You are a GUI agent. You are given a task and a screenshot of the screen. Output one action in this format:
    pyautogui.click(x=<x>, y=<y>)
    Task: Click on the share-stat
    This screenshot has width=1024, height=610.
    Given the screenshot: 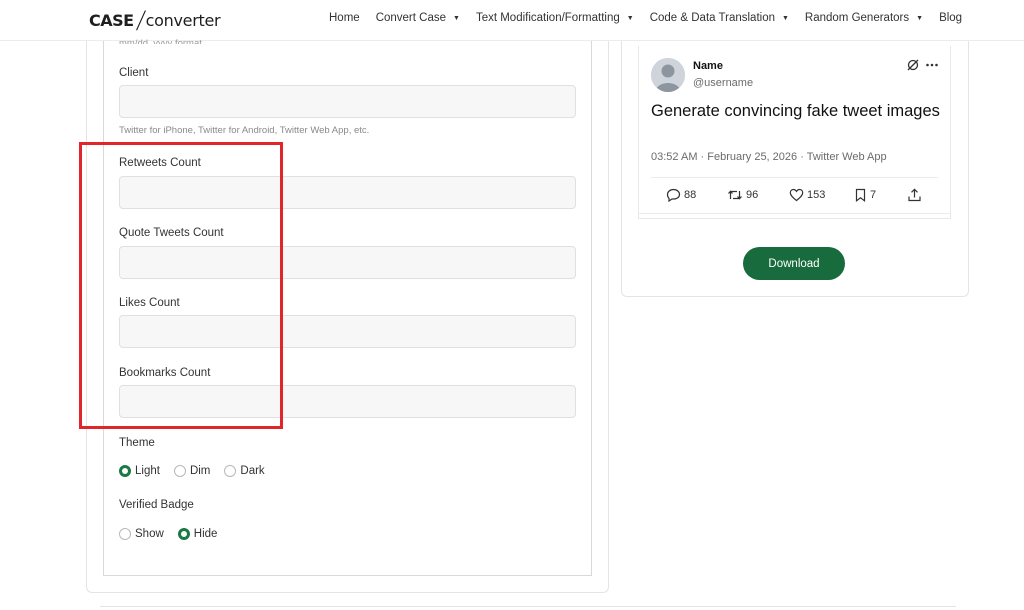 What is the action you would take?
    pyautogui.click(x=916, y=195)
    